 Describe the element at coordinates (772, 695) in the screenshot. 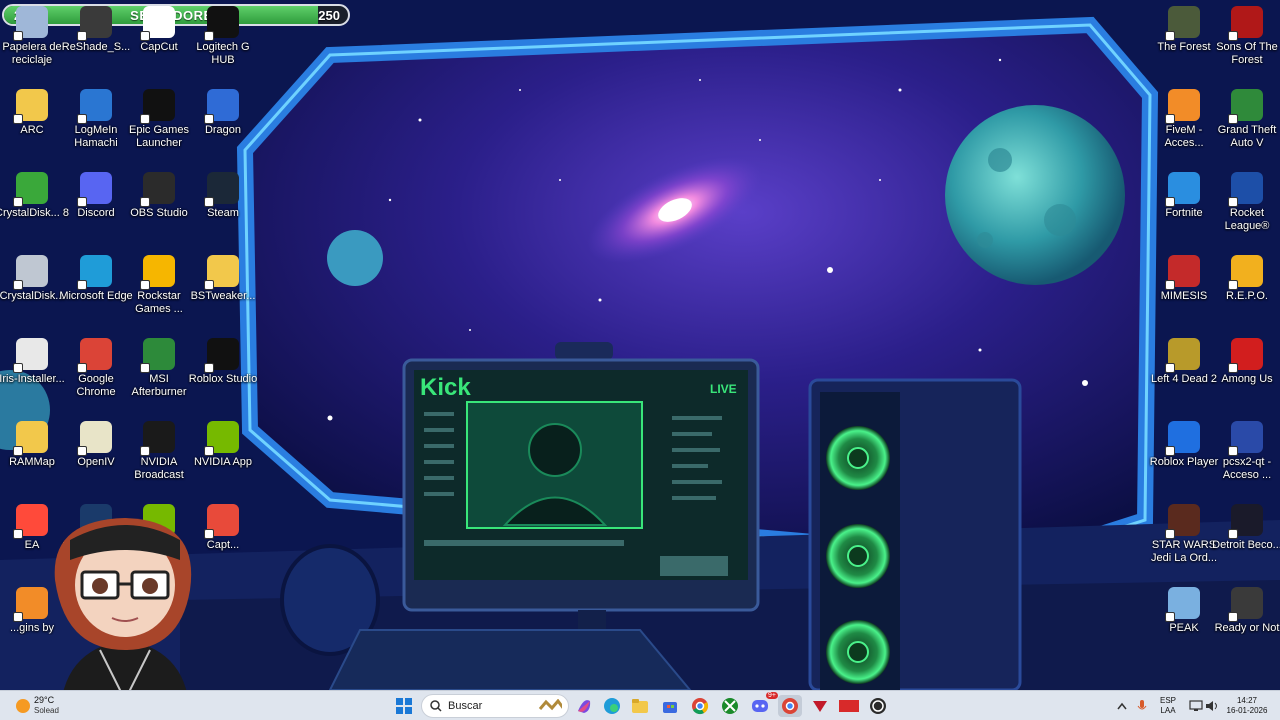

I see `discord-notification-badge: 9+` at that location.